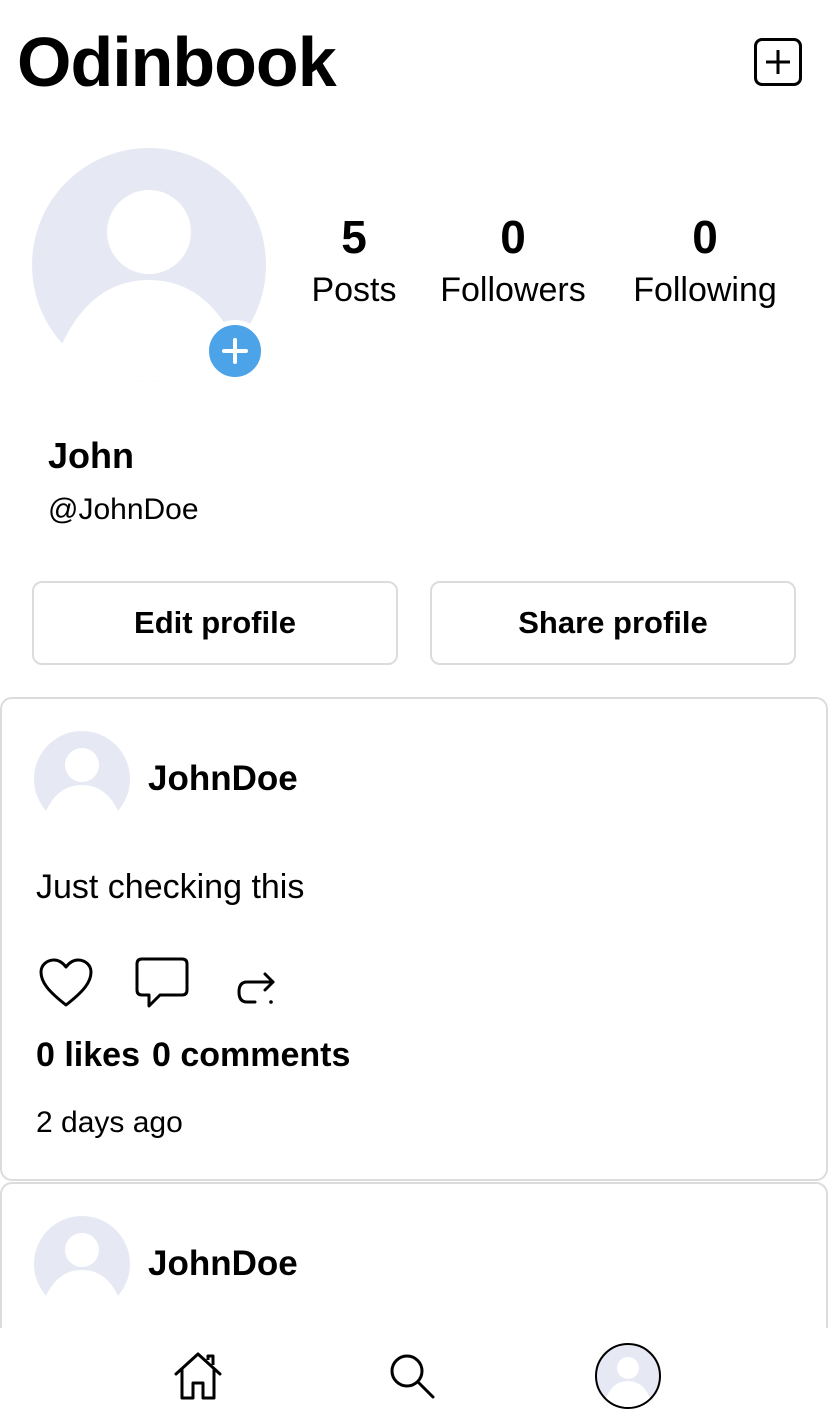  I want to click on stat-following: 0 Following, so click(705, 260).